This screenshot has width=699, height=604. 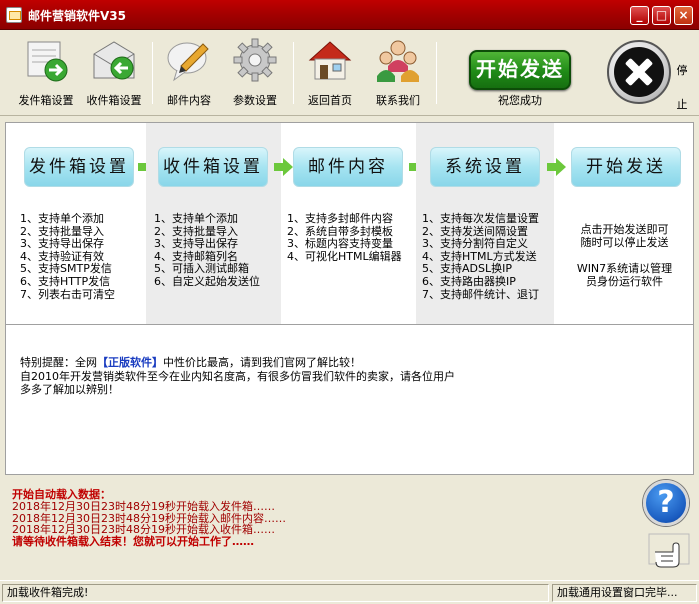 I want to click on notice-line3: 多多了解加以辨别！, so click(x=69, y=389).